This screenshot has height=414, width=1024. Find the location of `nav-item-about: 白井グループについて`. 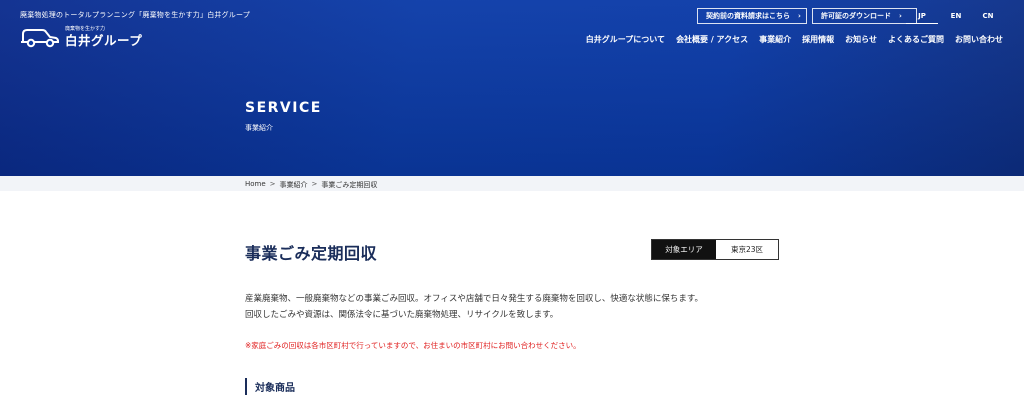

nav-item-about: 白井グループについて is located at coordinates (625, 39).